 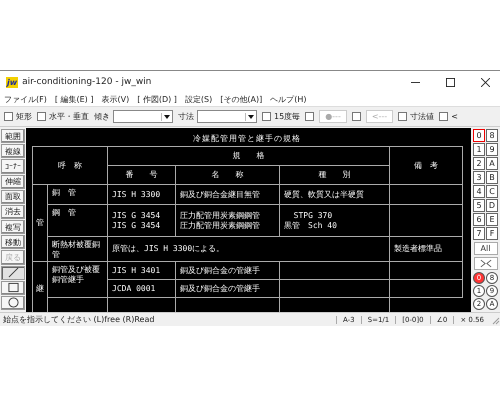 What do you see at coordinates (142, 175) in the screenshot?
I see `table-header: 番 号` at bounding box center [142, 175].